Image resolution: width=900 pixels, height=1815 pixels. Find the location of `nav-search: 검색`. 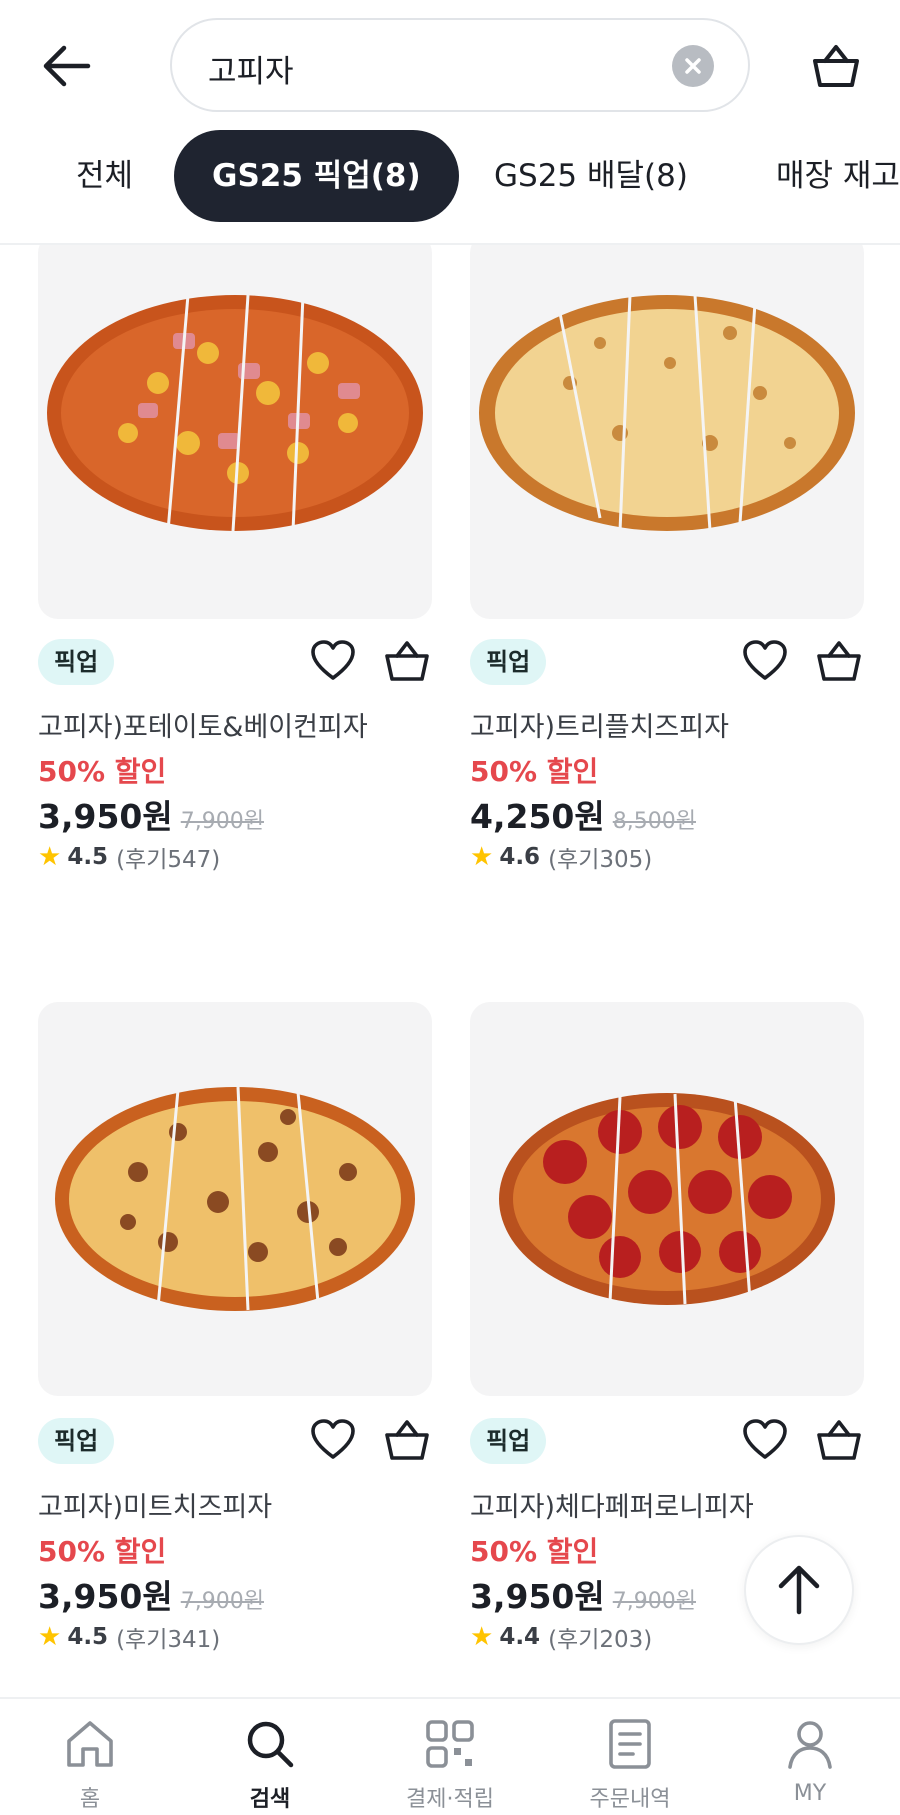

nav-search: 검색 is located at coordinates (270, 1757).